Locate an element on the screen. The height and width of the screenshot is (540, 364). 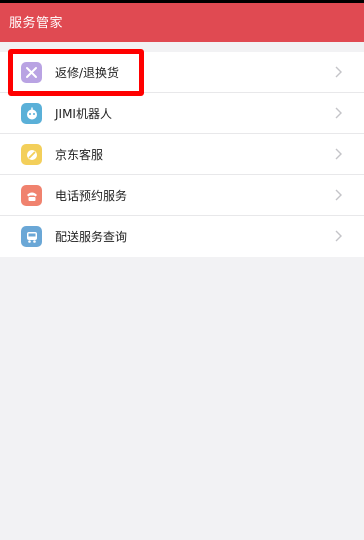
menu-item-label: 电话预约服务 is located at coordinates (91, 196).